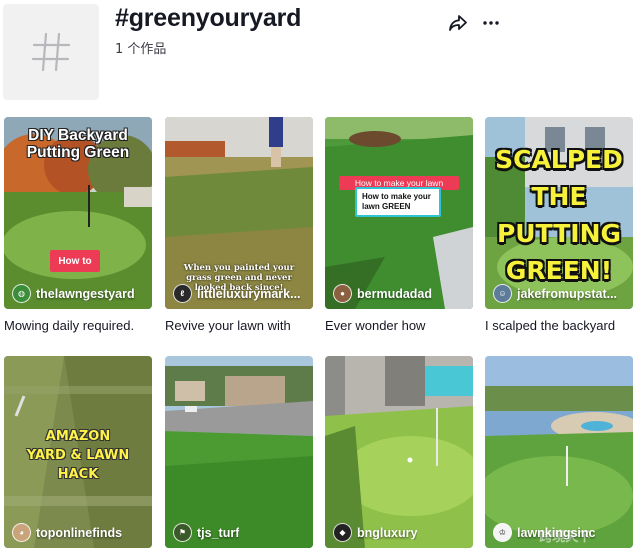  Describe the element at coordinates (218, 532) in the screenshot. I see `author-name: tjs_turf` at that location.